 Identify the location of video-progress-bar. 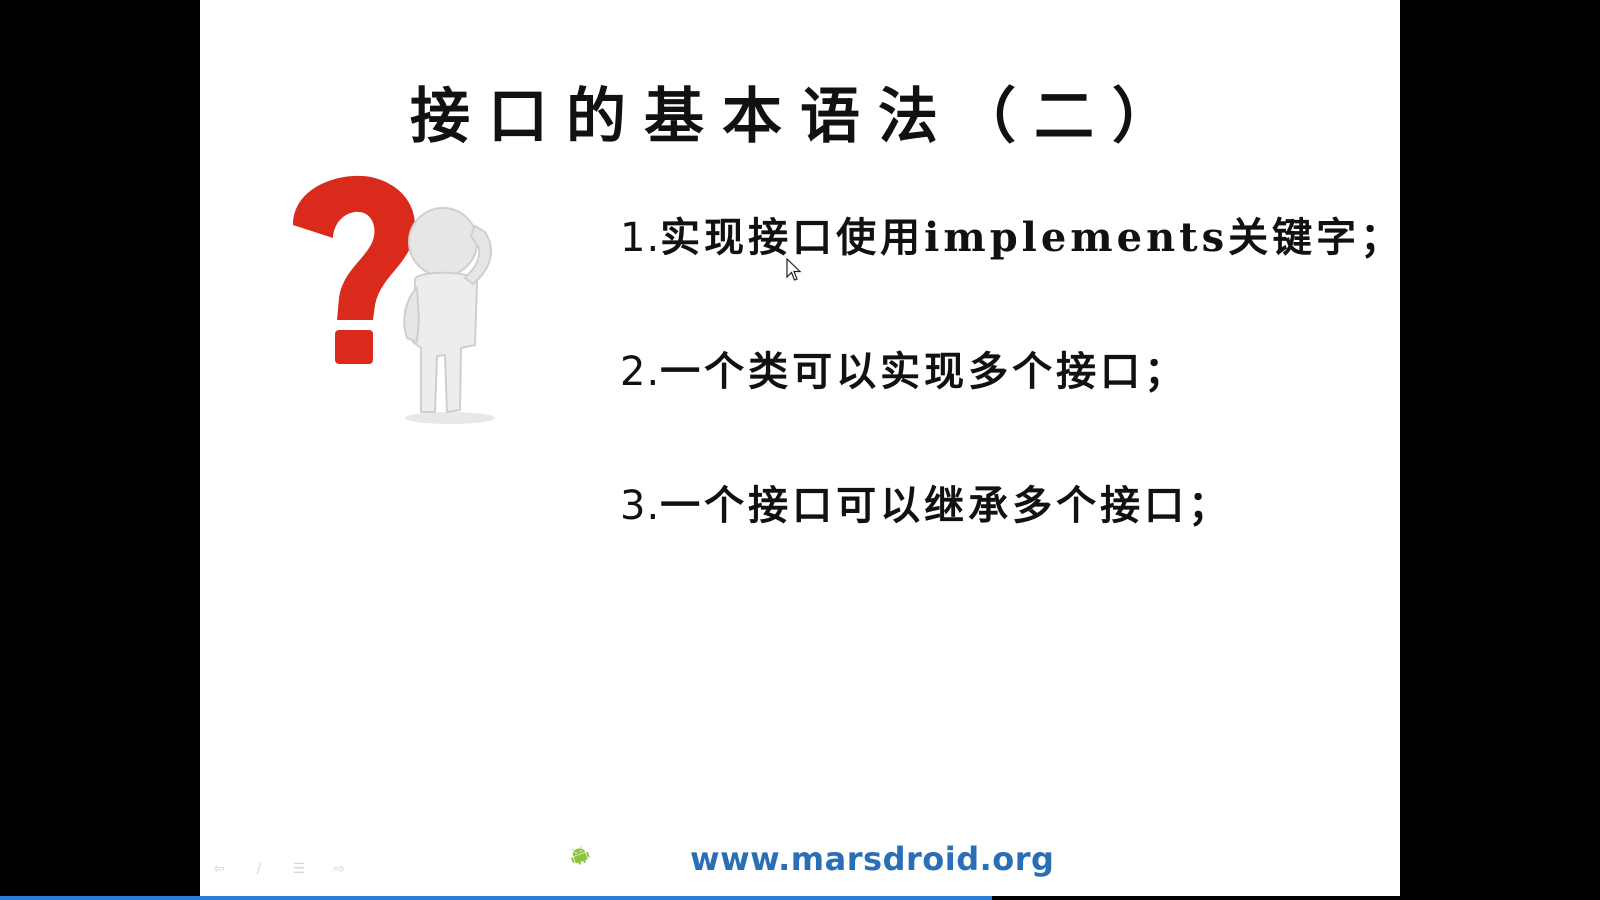
(800, 898).